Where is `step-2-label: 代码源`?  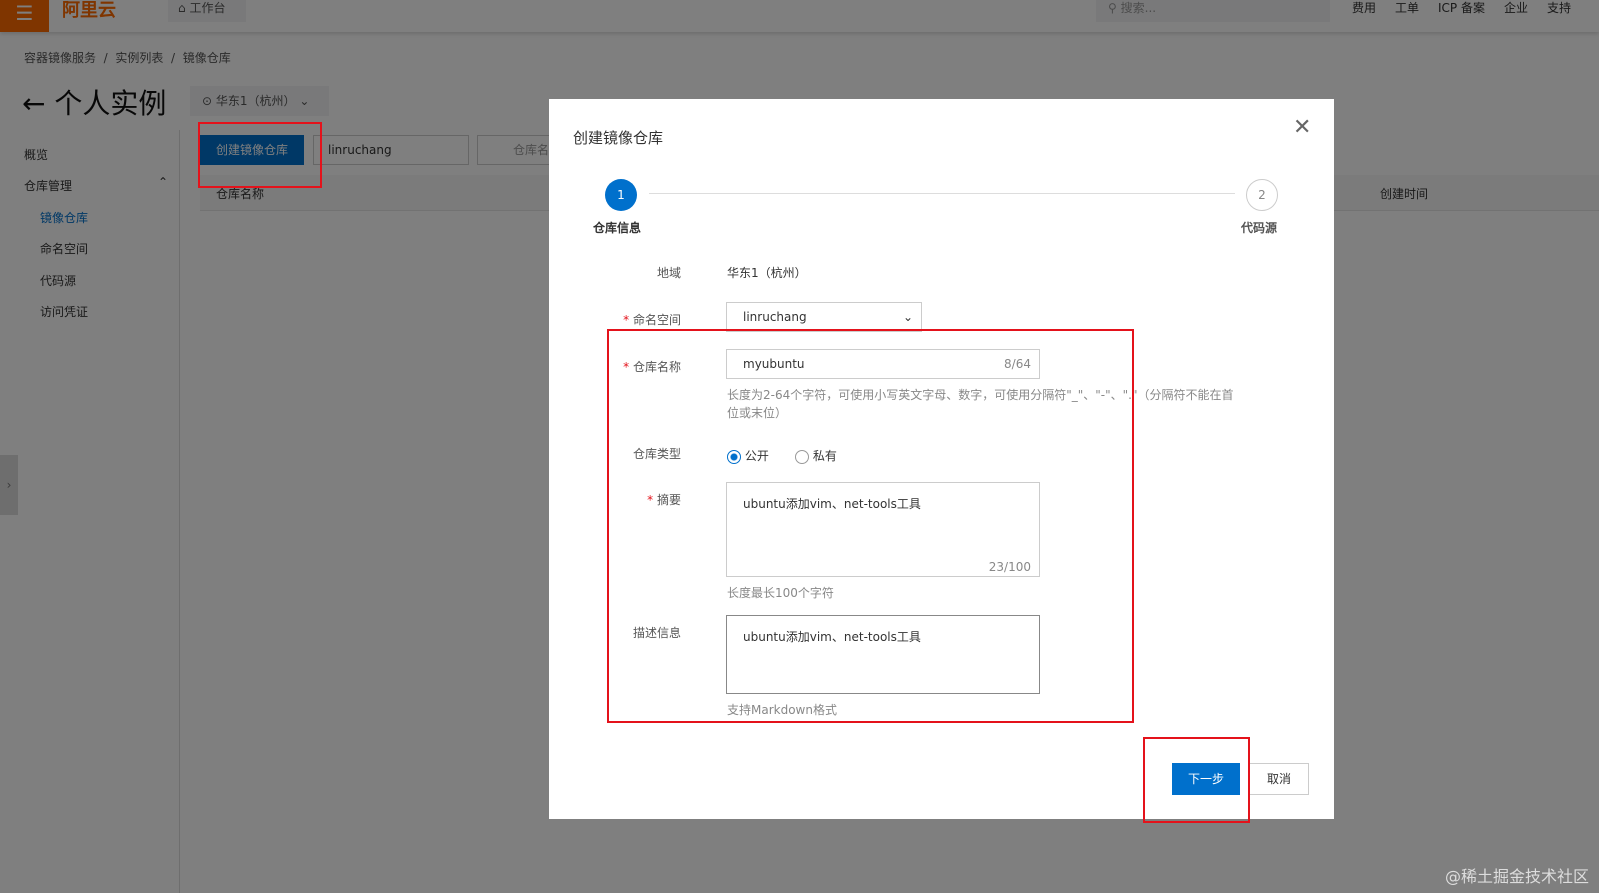 step-2-label: 代码源 is located at coordinates (1259, 228).